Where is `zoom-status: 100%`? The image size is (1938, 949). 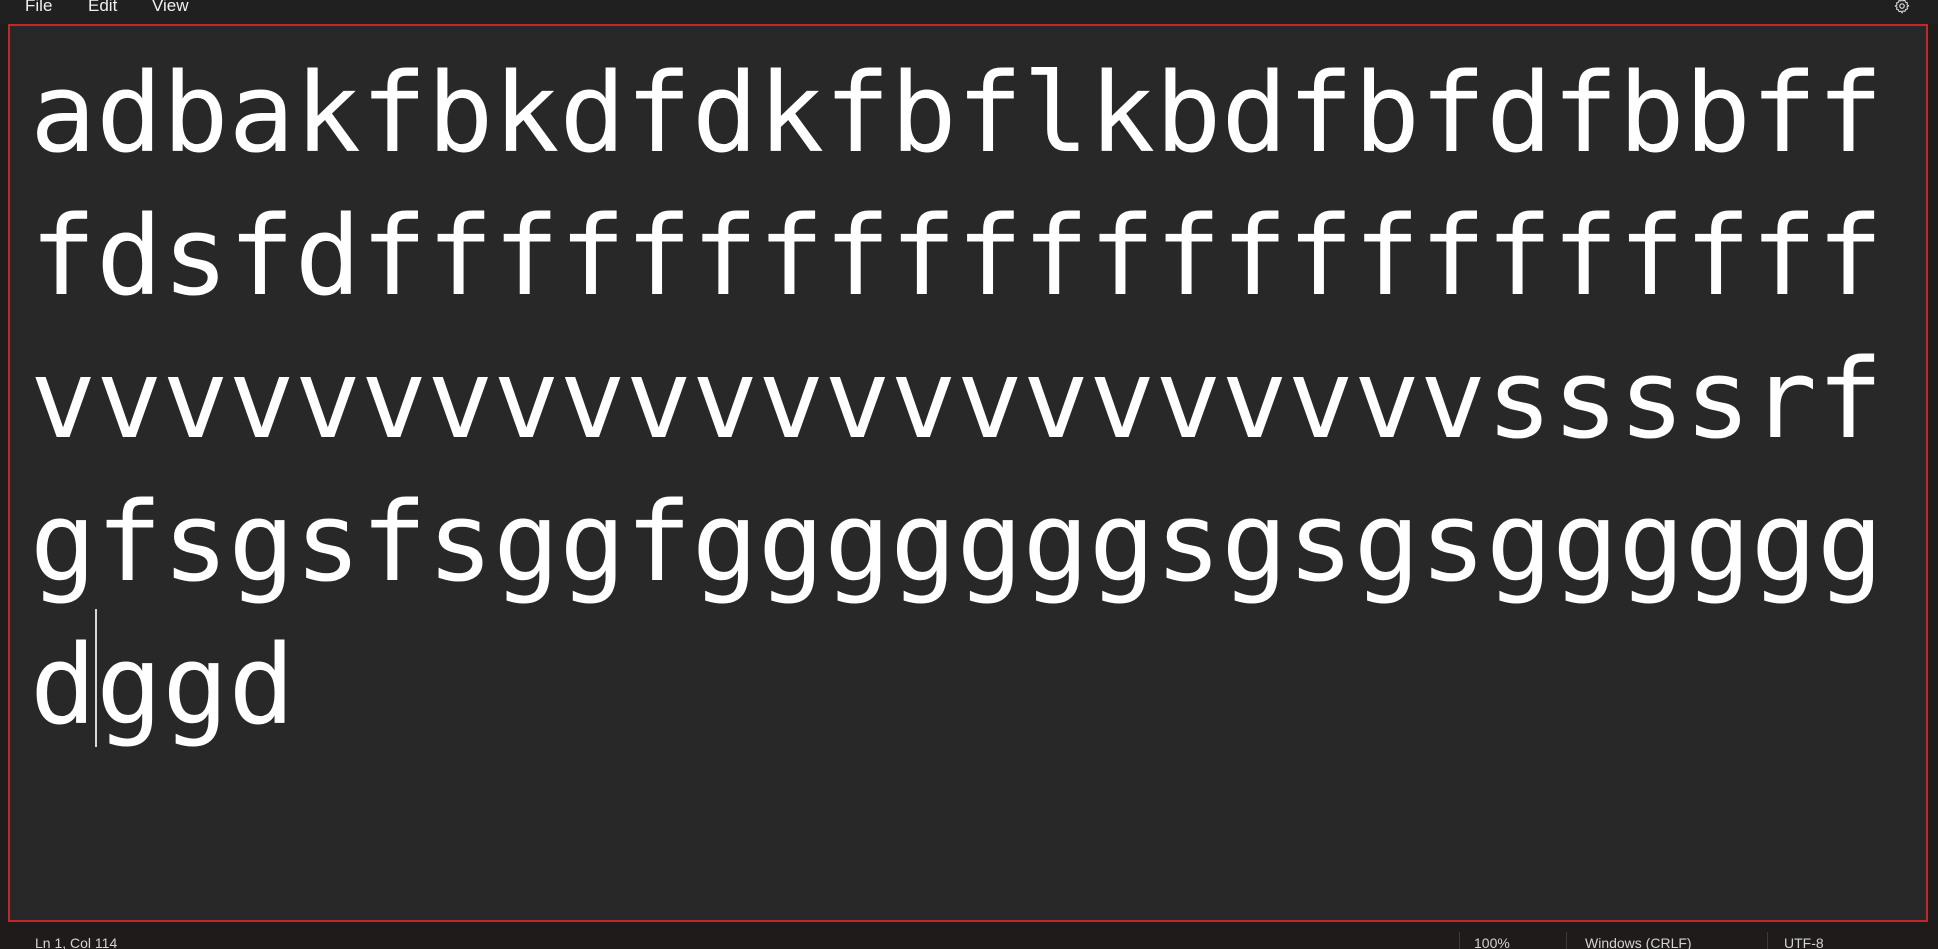
zoom-status: 100% is located at coordinates (1492, 942).